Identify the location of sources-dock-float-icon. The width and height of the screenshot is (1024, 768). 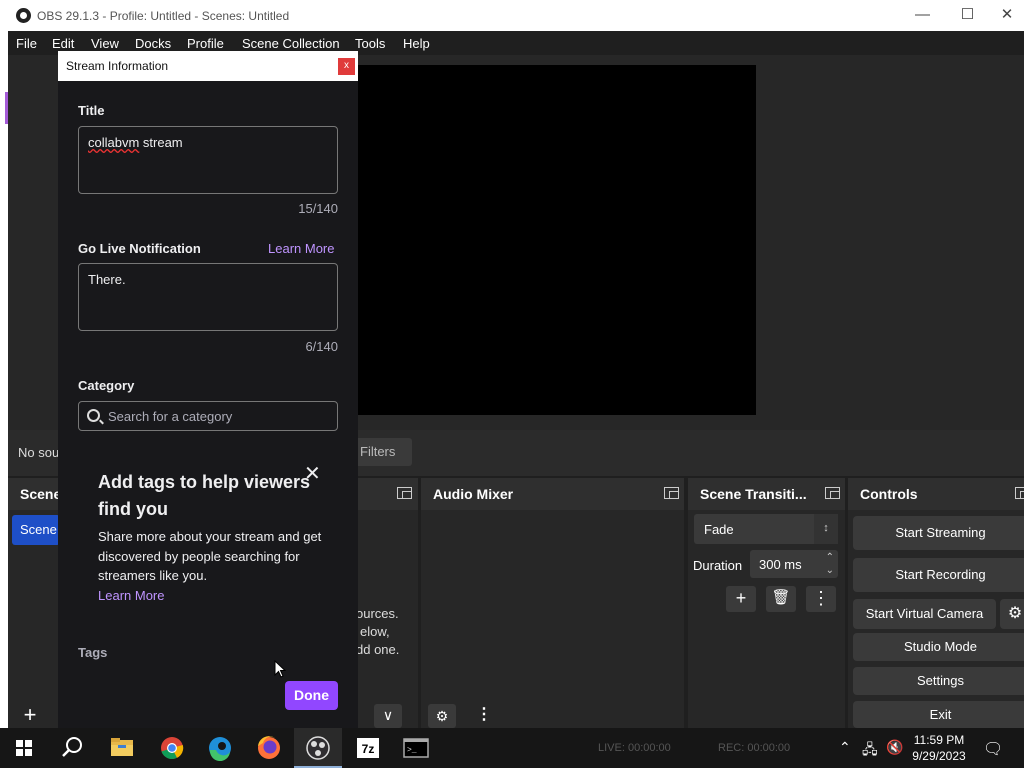
(404, 493).